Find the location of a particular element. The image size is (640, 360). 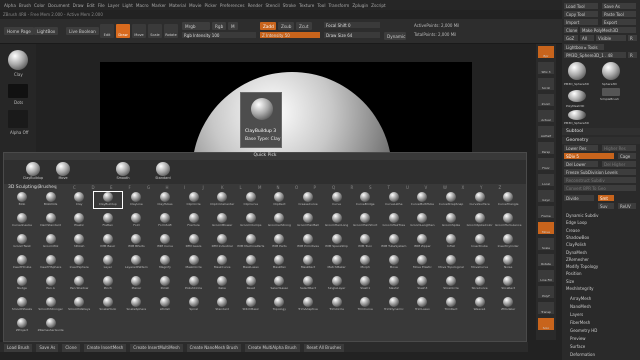

save-as-button: Save As is located at coordinates (619, 6).